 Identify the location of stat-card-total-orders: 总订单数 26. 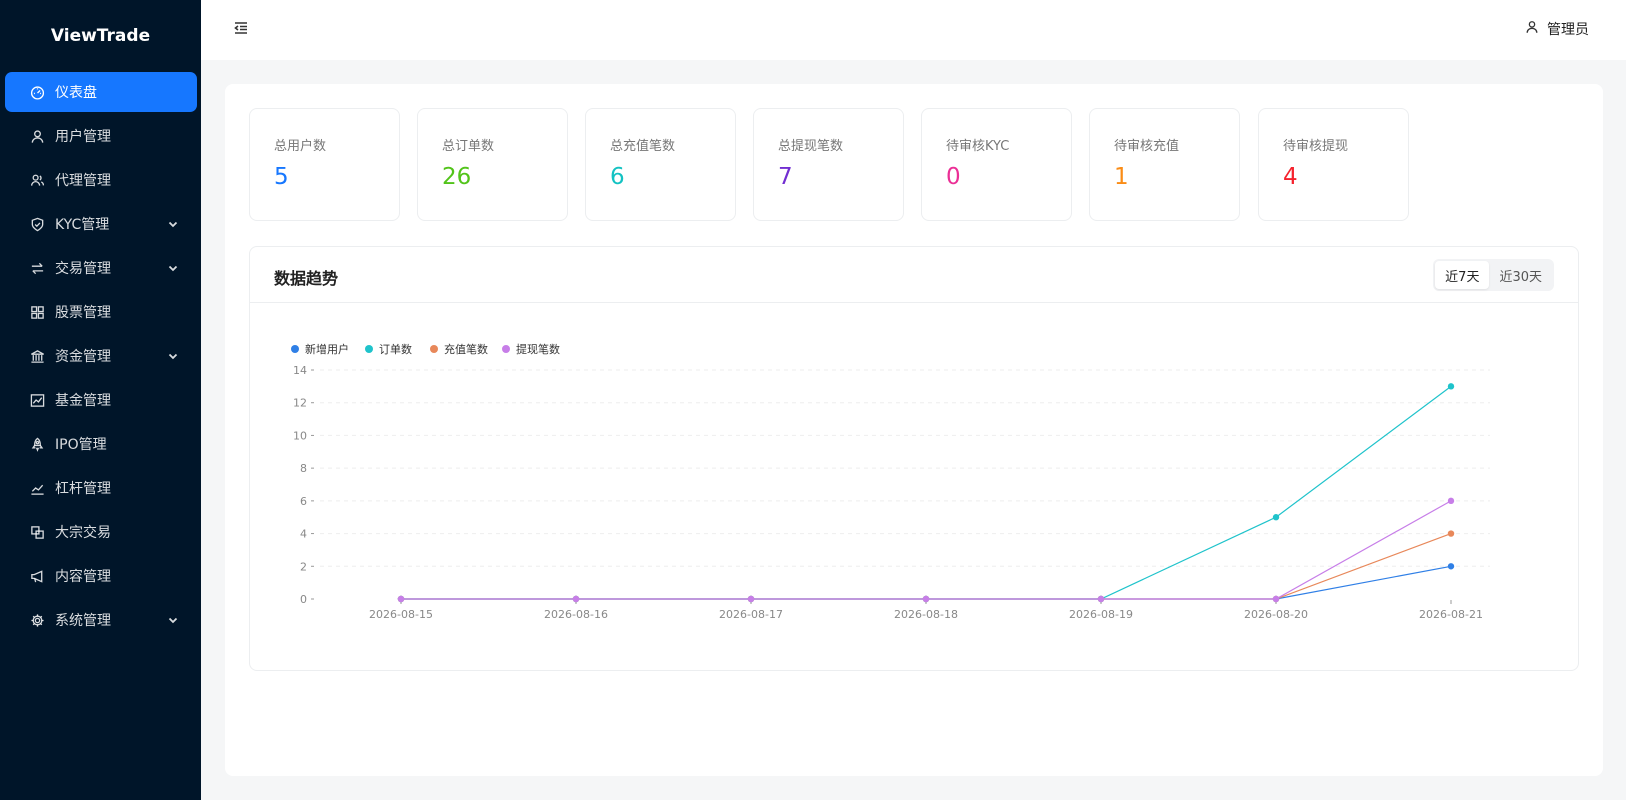
(492, 164).